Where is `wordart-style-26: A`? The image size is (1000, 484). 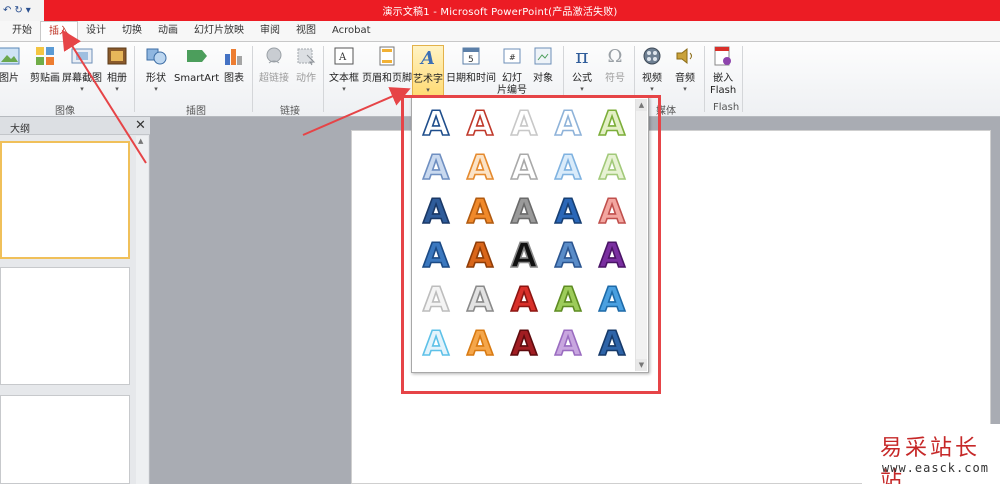 wordart-style-26: A is located at coordinates (436, 342).